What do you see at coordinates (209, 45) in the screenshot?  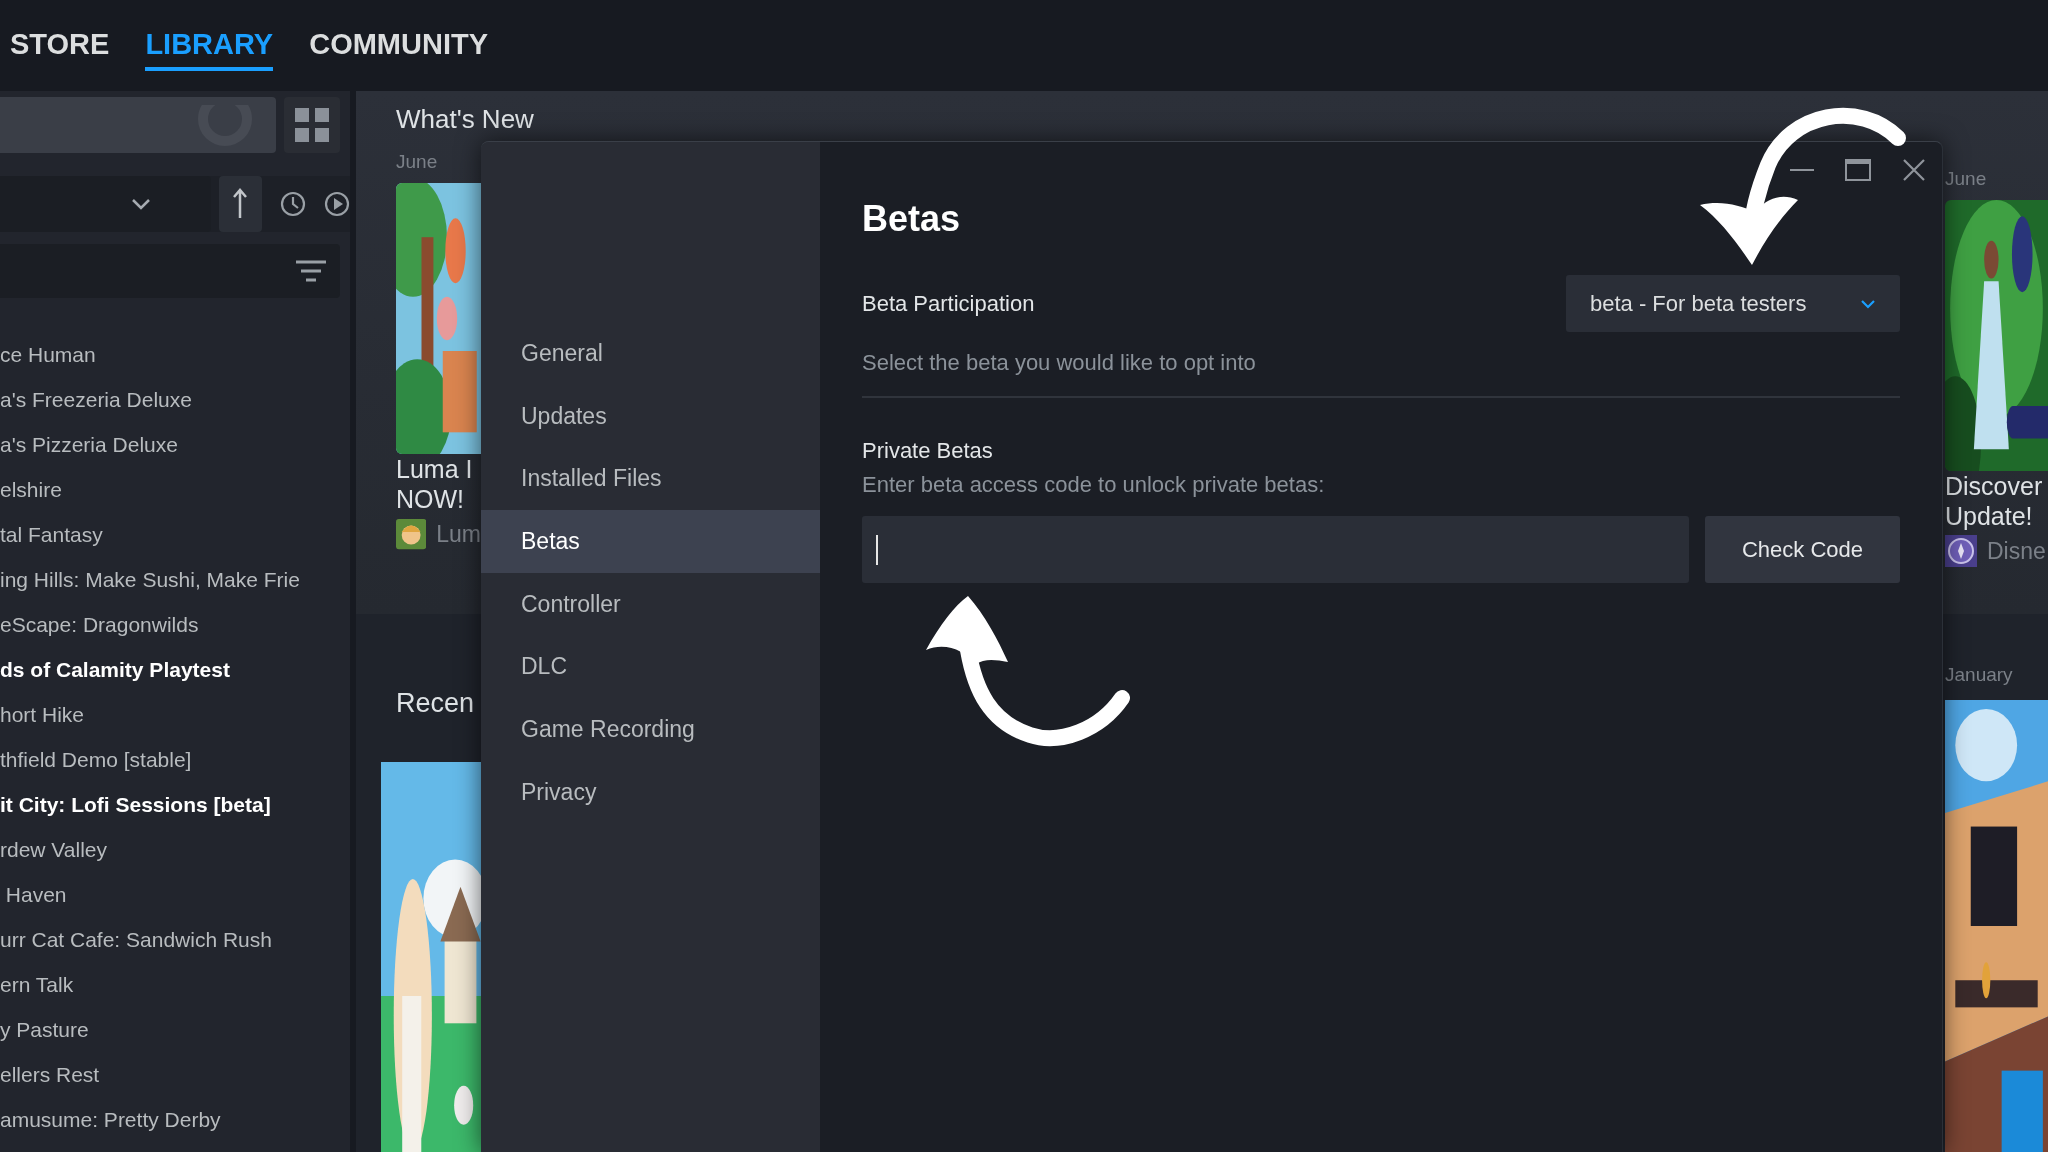 I see `nav-tab: LIBRARY` at bounding box center [209, 45].